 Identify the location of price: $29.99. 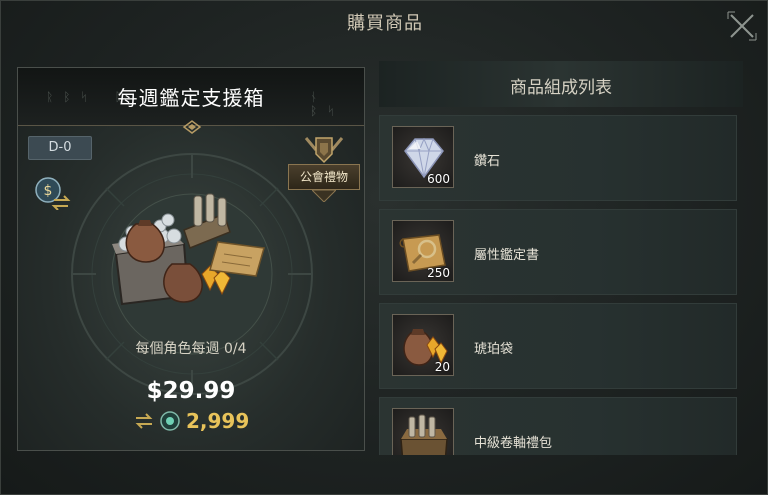
(191, 391).